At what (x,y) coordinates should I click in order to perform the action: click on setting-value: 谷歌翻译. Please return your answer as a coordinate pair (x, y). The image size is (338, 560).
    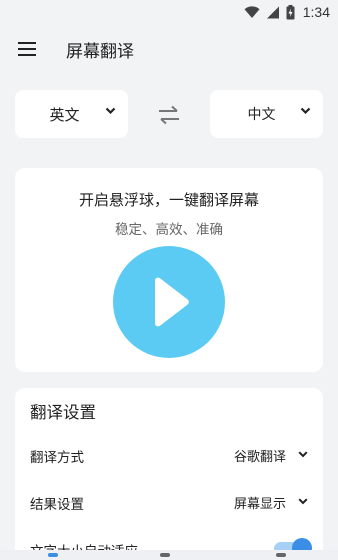
    Looking at the image, I should click on (259, 457).